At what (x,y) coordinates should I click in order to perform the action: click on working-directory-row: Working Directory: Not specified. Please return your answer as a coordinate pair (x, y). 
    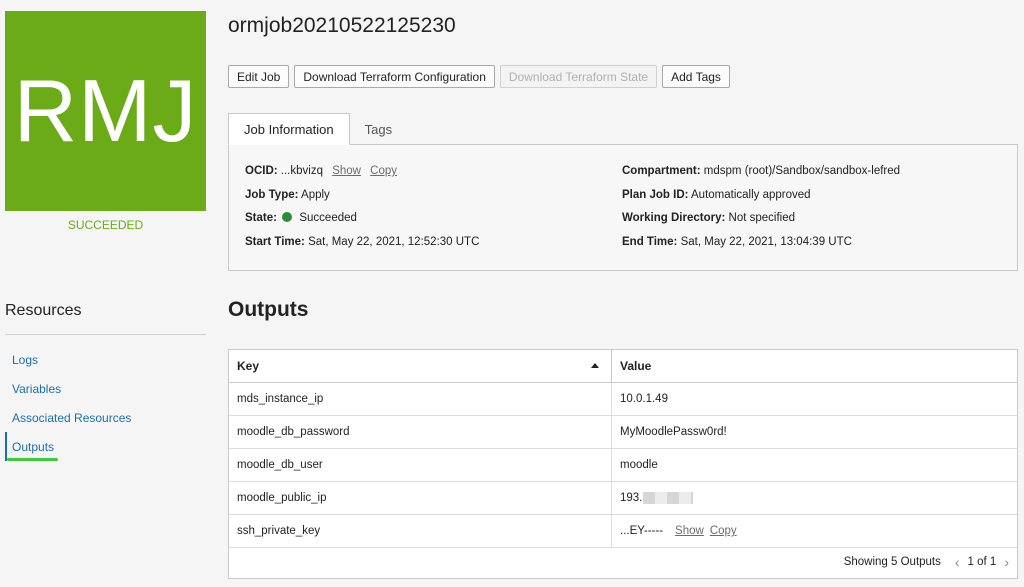
    Looking at the image, I should click on (708, 218).